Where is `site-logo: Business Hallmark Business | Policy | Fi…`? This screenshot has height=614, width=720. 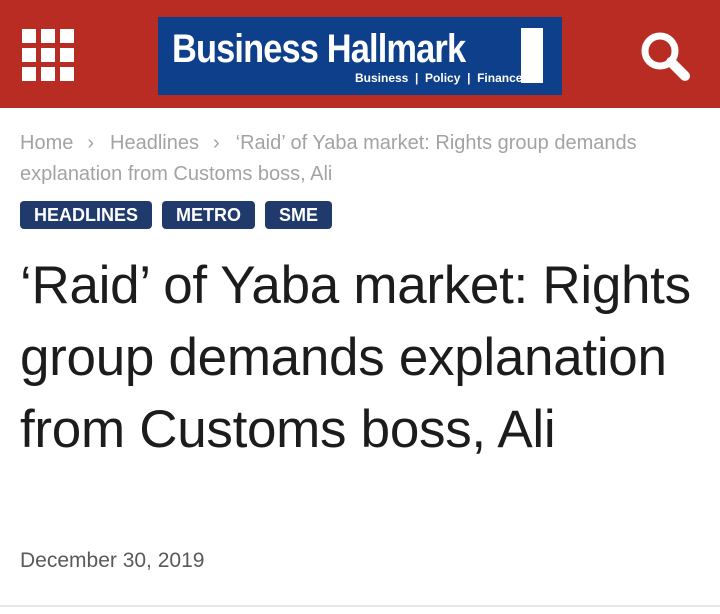
site-logo: Business Hallmark Business | Policy | Fi… is located at coordinates (360, 56).